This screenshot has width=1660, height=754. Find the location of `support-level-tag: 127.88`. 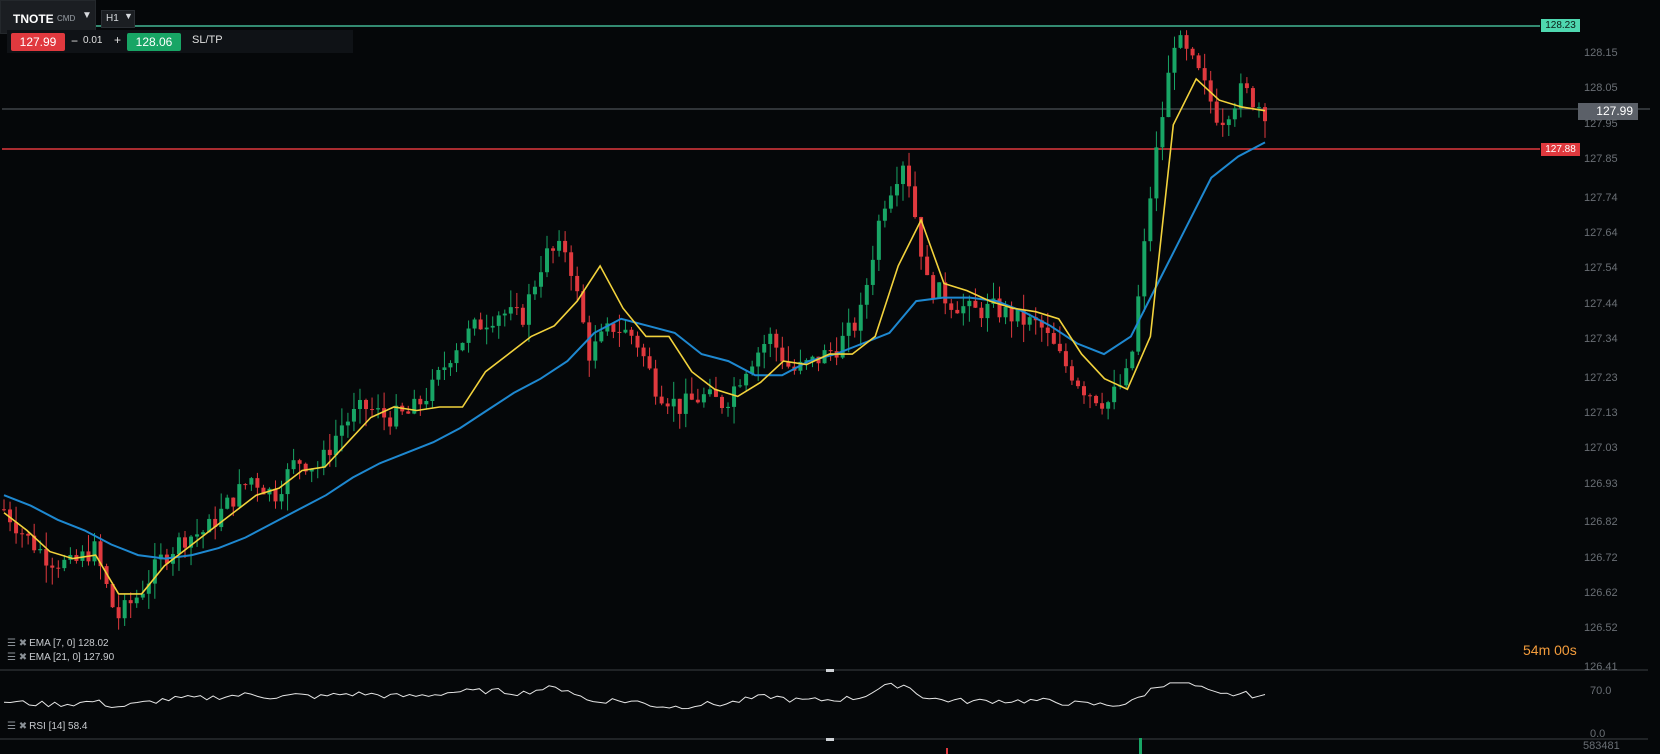

support-level-tag: 127.88 is located at coordinates (1560, 149).